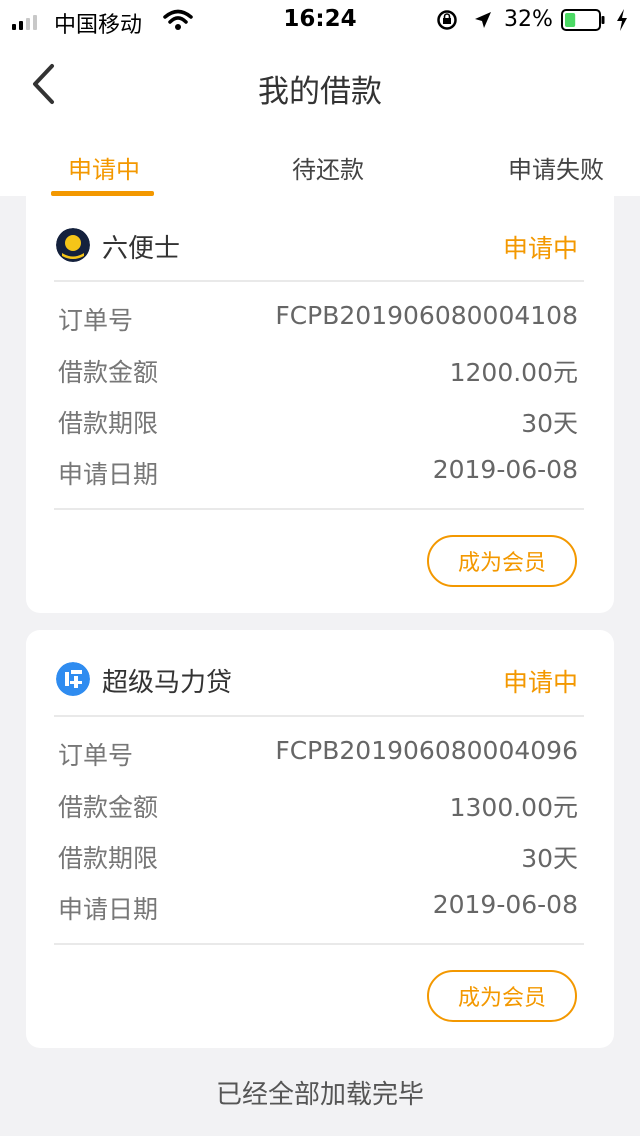 The image size is (640, 1136). I want to click on nav-bar: 我的借款, so click(320, 85).